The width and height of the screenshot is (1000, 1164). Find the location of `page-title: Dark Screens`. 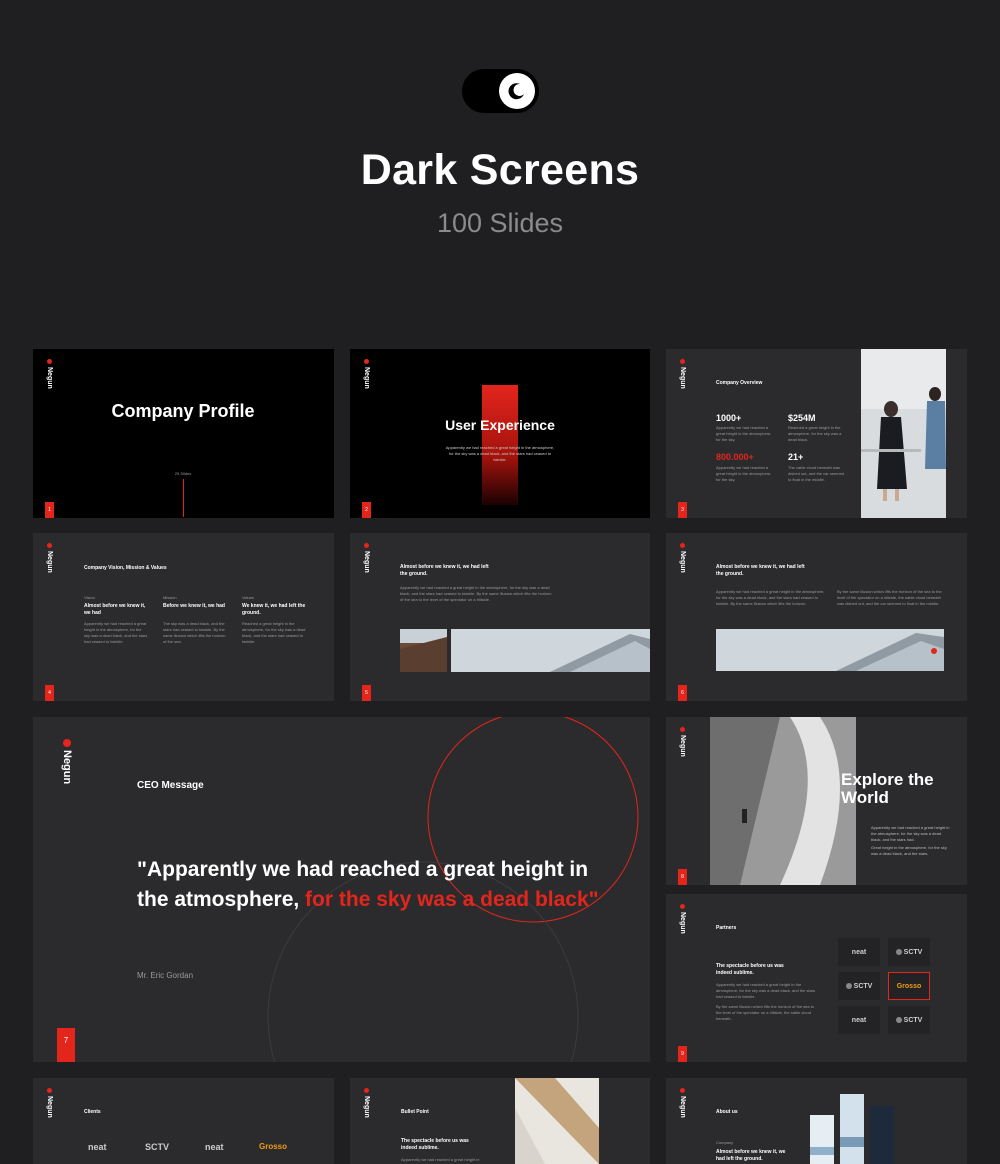

page-title: Dark Screens is located at coordinates (500, 170).